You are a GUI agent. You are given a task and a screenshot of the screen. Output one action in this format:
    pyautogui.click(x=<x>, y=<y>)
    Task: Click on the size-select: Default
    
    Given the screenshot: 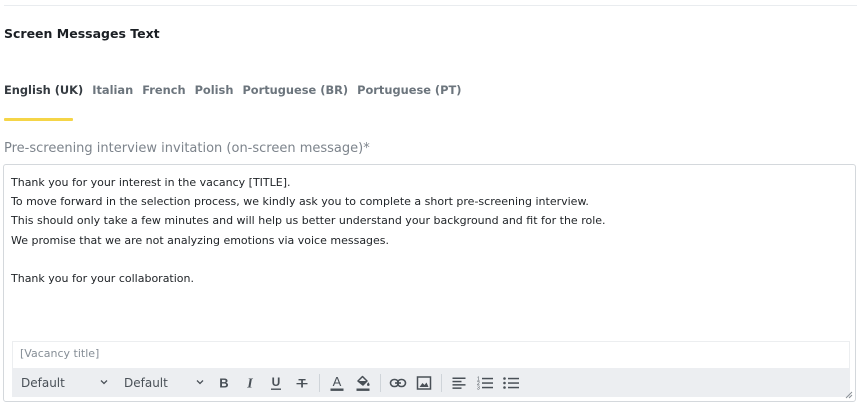 What is the action you would take?
    pyautogui.click(x=163, y=382)
    